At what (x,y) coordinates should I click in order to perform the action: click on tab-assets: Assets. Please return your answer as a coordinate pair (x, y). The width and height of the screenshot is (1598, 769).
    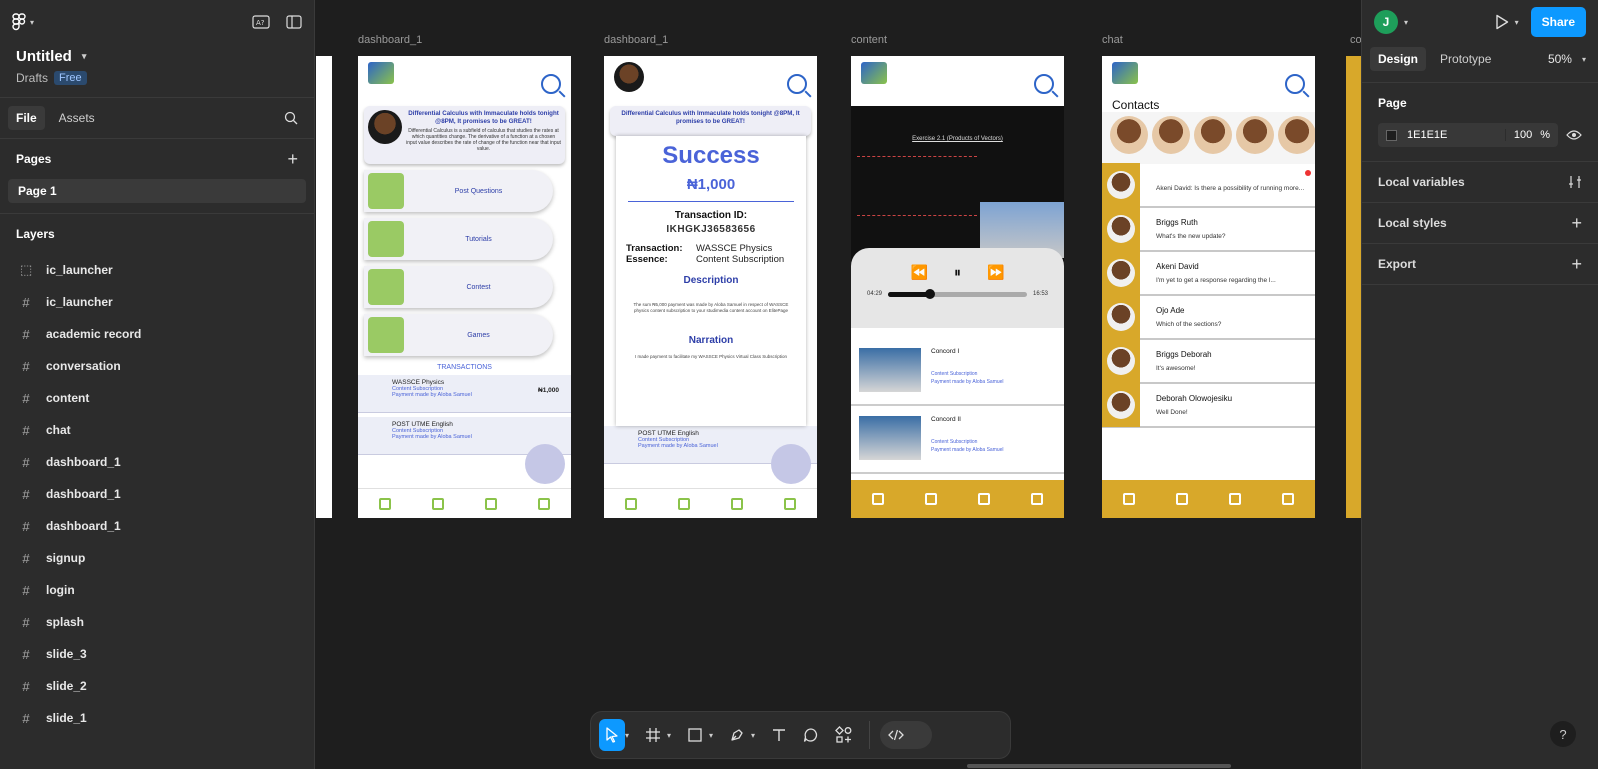
    Looking at the image, I should click on (77, 118).